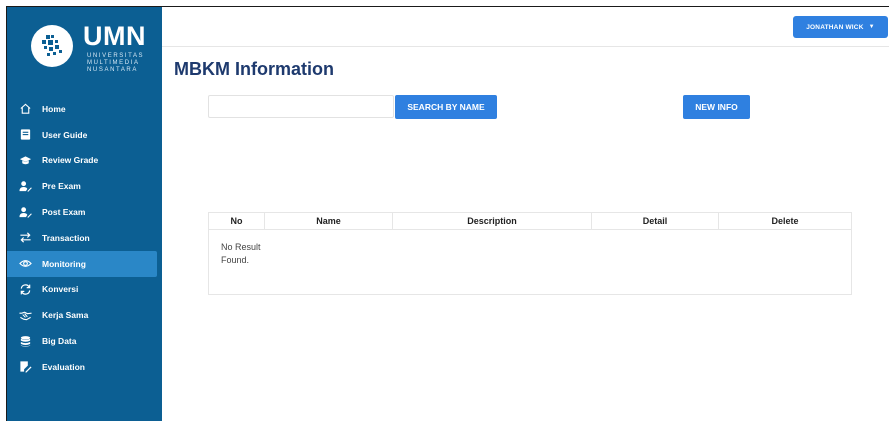 The width and height of the screenshot is (889, 421). I want to click on sidebar-item-pre-exam: Pre Exam, so click(84, 186).